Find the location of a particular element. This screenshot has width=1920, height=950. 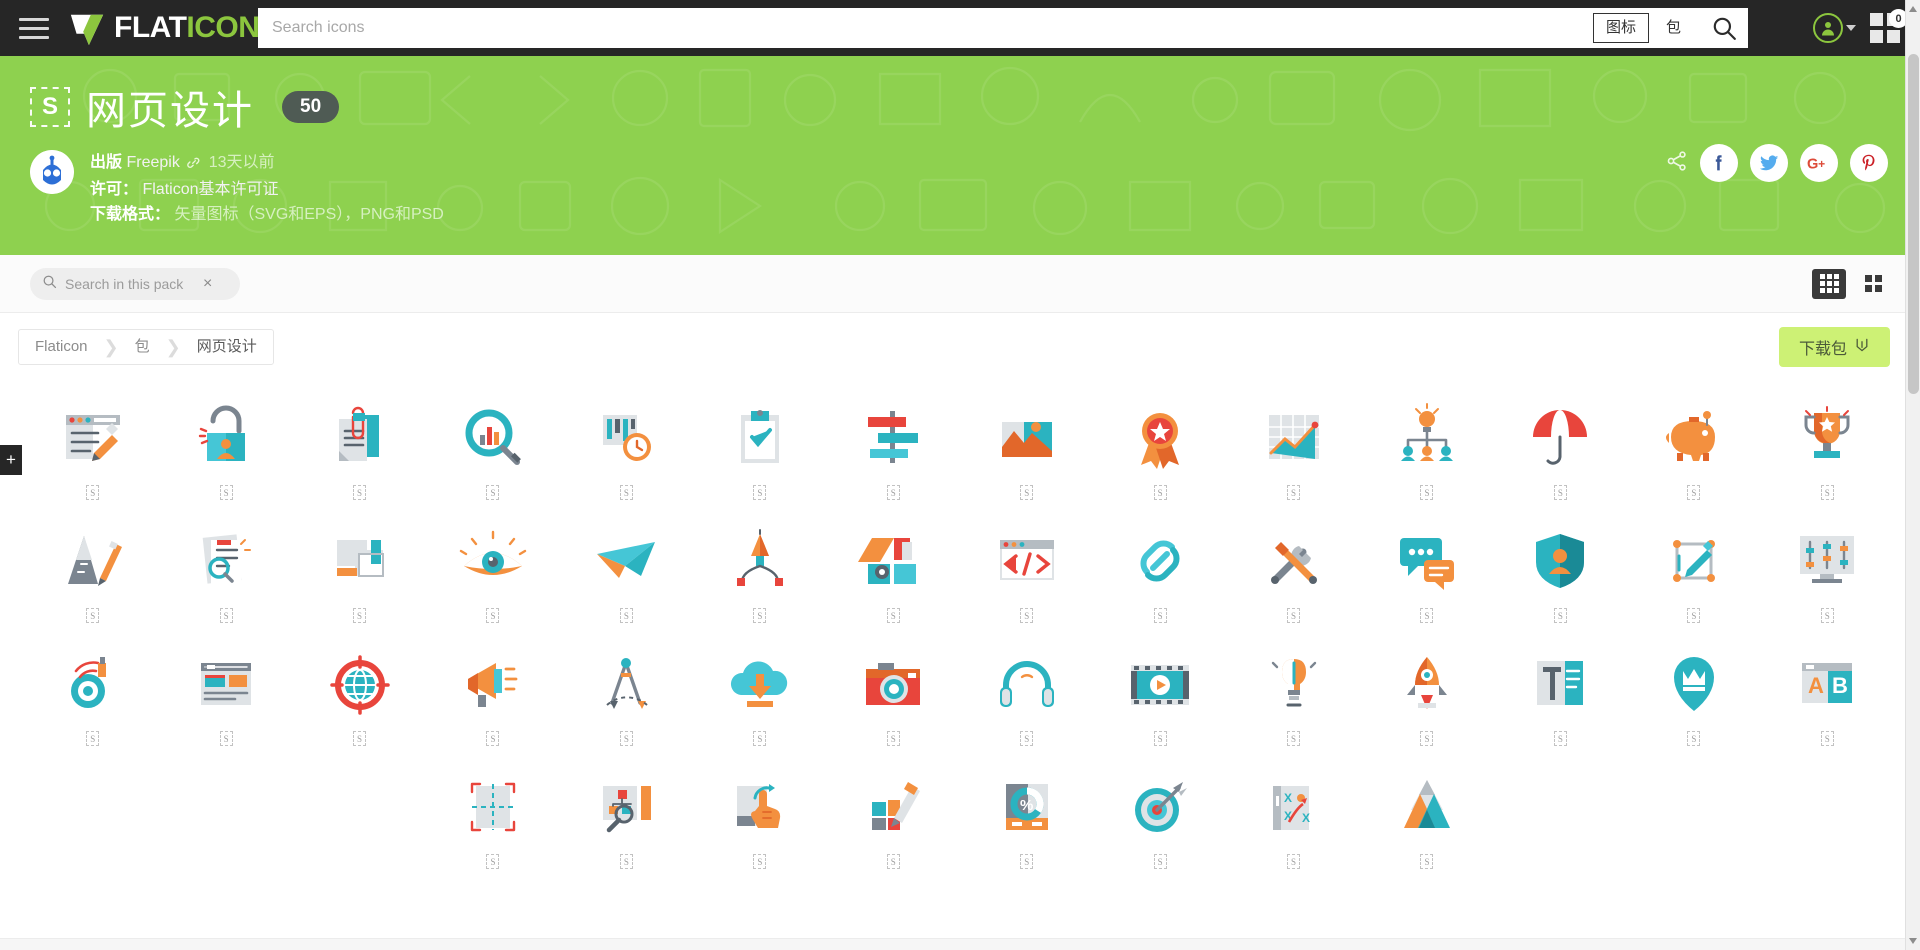

share-icon is located at coordinates (1677, 163).